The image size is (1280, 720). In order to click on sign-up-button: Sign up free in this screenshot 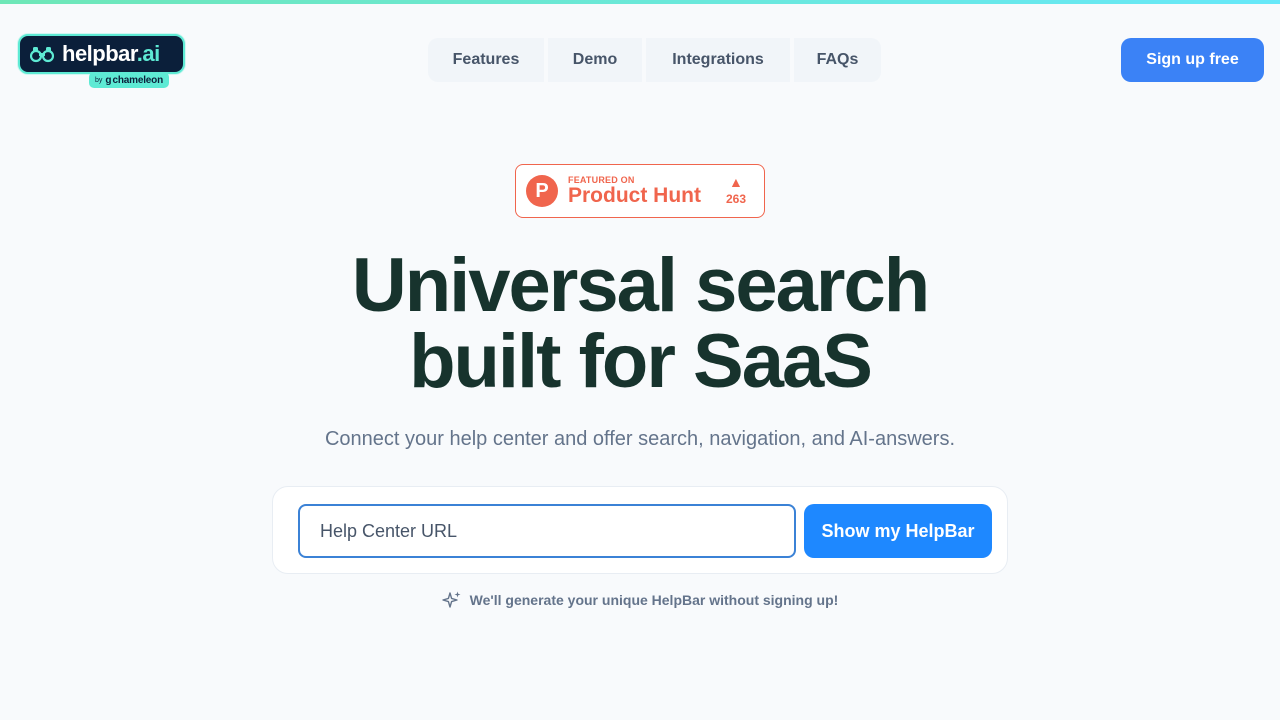, I will do `click(1192, 60)`.